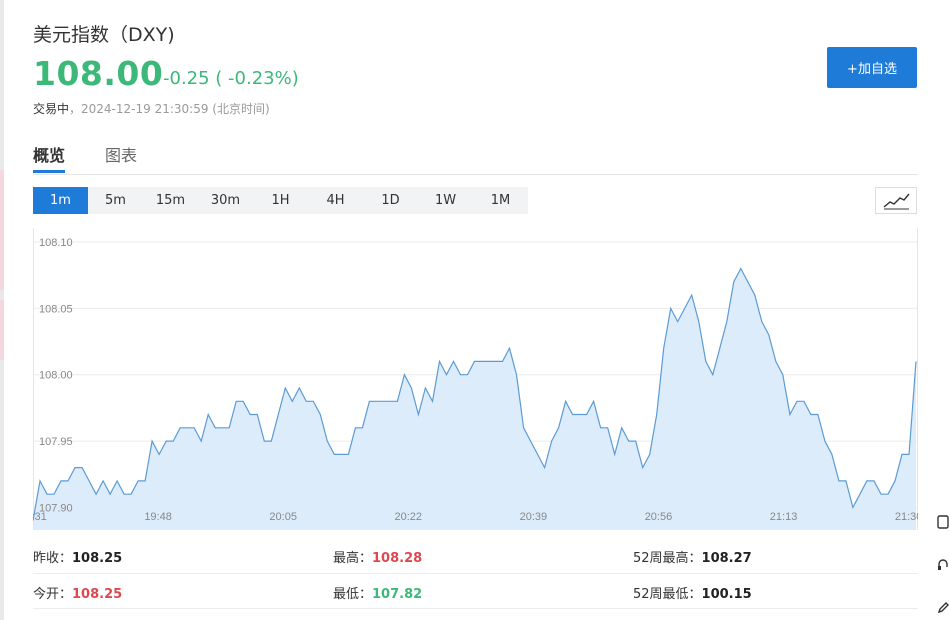 This screenshot has height=620, width=949. What do you see at coordinates (56, 243) in the screenshot?
I see `y-tick-label: 108.10` at bounding box center [56, 243].